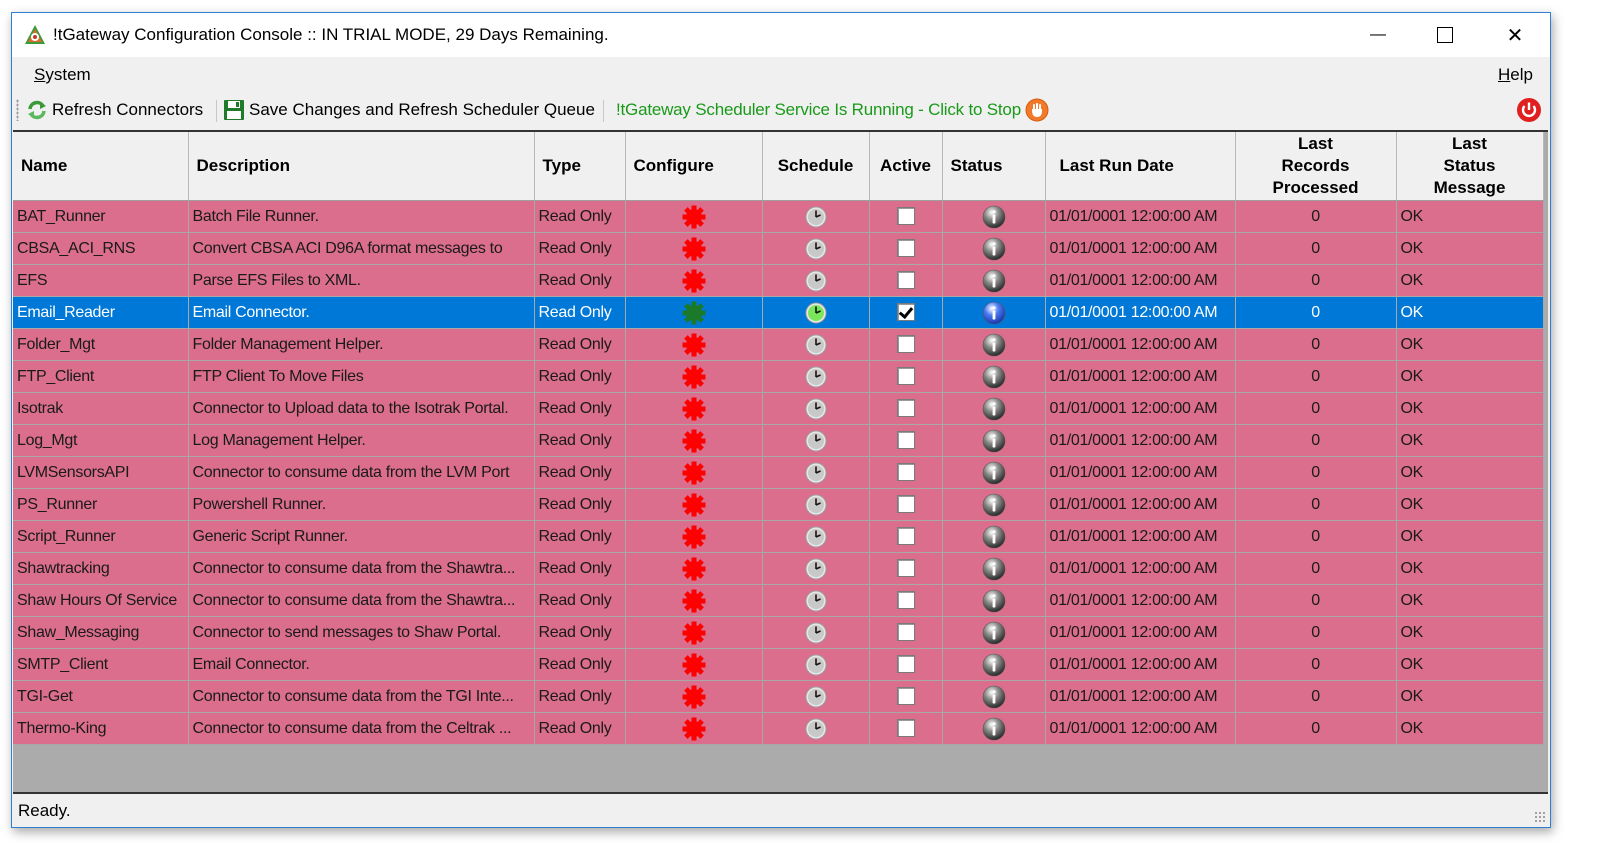  I want to click on column-header-configure: Configure, so click(694, 166).